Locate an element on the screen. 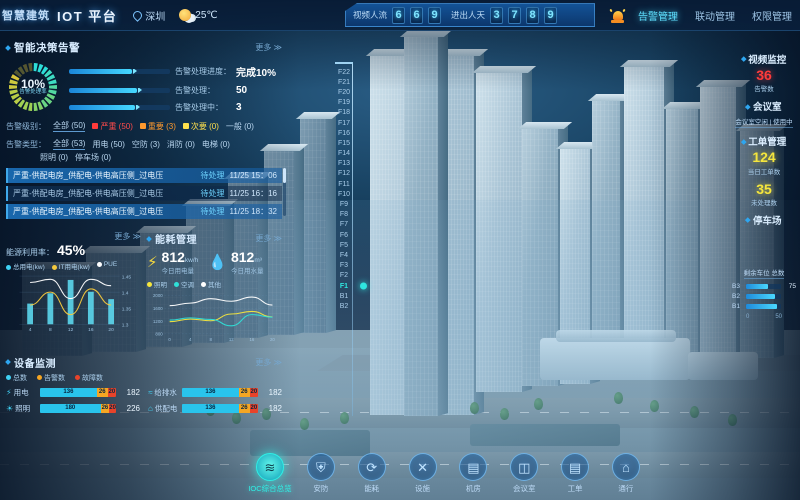 The image size is (800, 500). filter-type-elevator: 电梯 (0) is located at coordinates (216, 144).